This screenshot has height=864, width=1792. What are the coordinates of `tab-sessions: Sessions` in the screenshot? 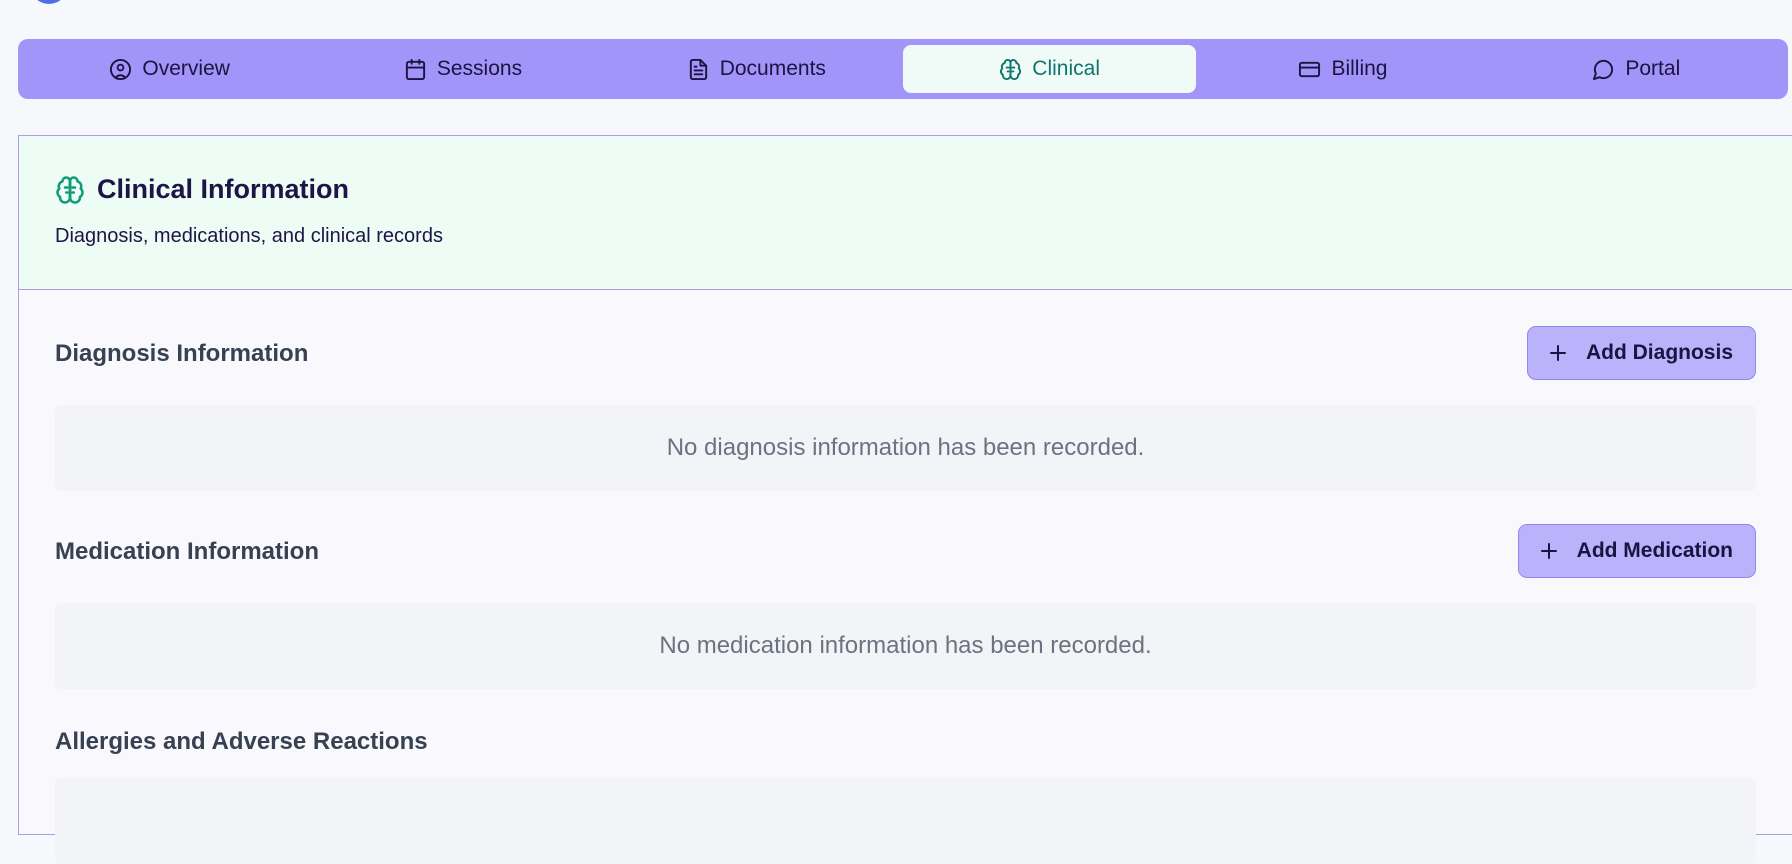 It's located at (462, 69).